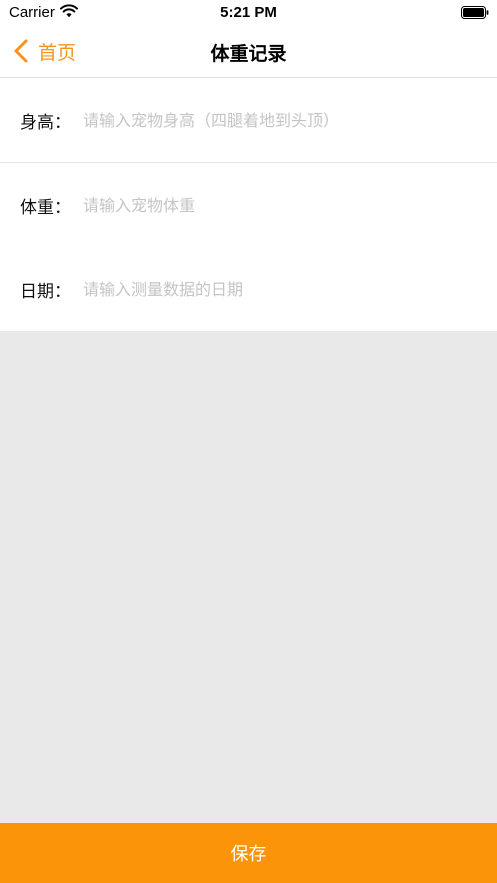 The width and height of the screenshot is (497, 883). I want to click on page-title: 体重记录, so click(248, 54).